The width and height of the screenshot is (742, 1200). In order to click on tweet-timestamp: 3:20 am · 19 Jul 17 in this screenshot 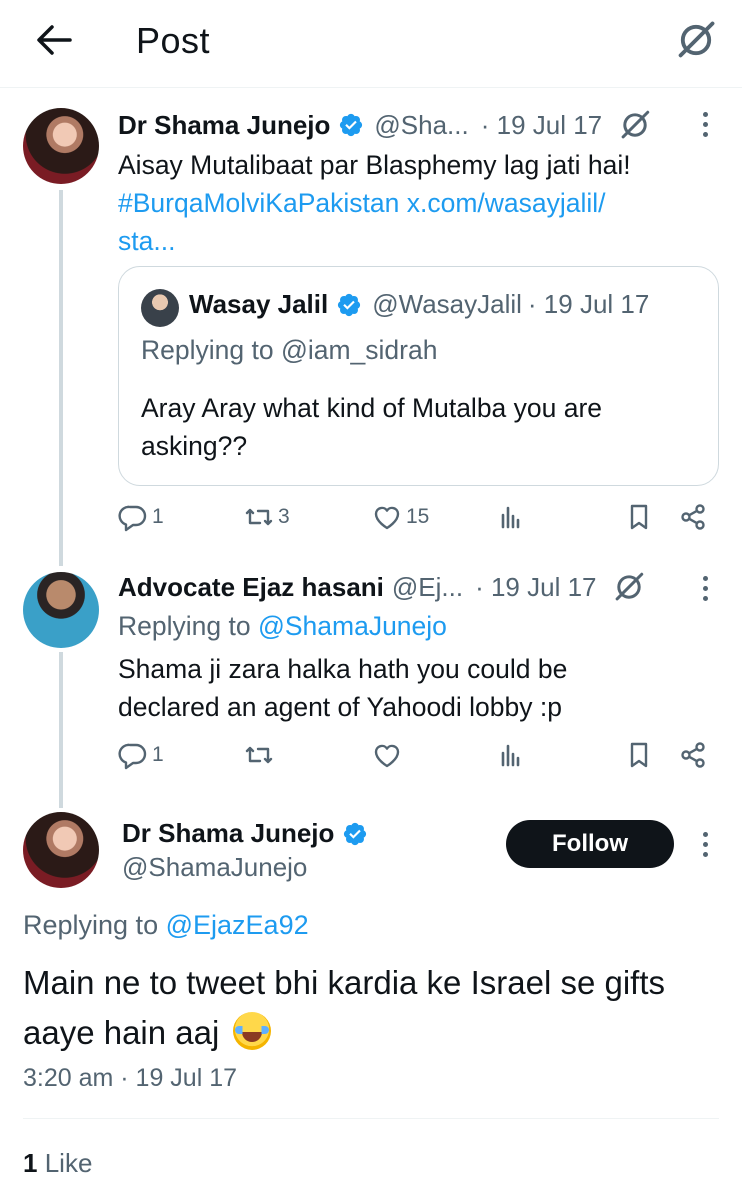, I will do `click(130, 1078)`.